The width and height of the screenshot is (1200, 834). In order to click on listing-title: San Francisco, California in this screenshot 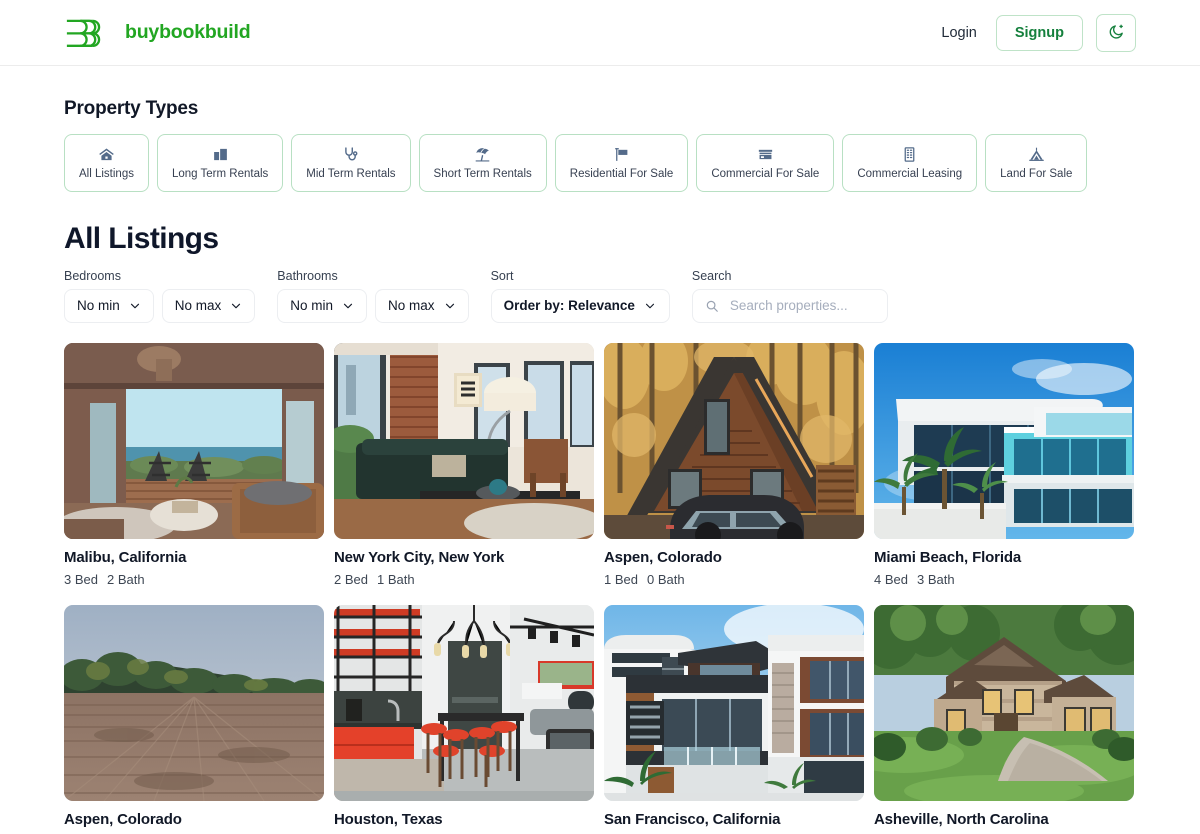, I will do `click(692, 819)`.